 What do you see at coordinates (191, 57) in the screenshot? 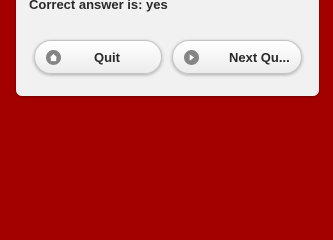
I see `arrow-right-icon` at bounding box center [191, 57].